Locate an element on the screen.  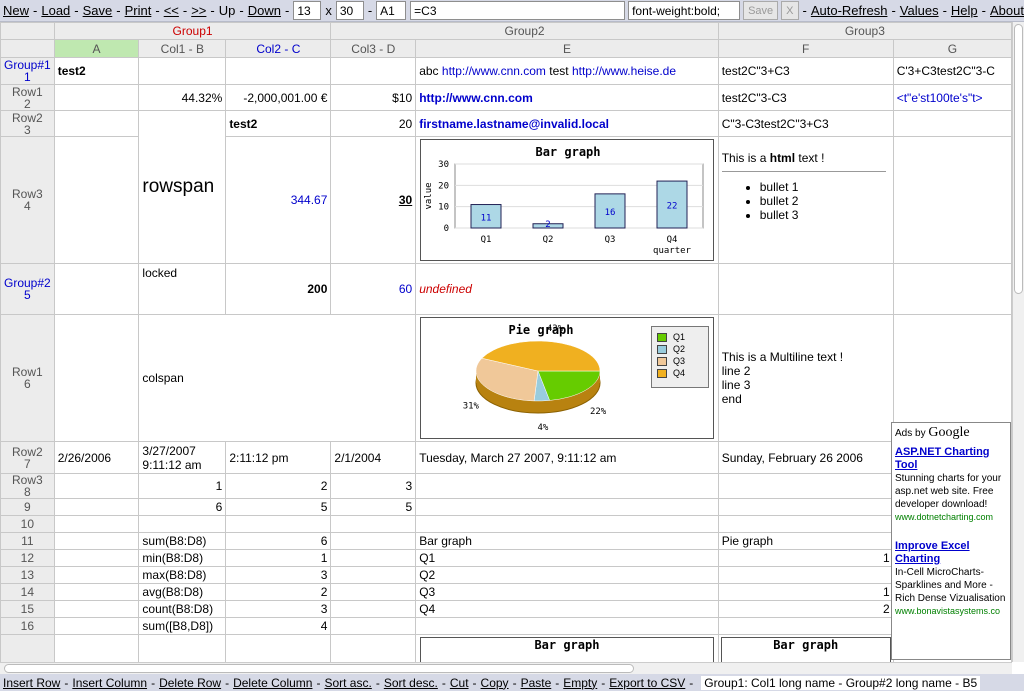
cell-g4 is located at coordinates (952, 200).